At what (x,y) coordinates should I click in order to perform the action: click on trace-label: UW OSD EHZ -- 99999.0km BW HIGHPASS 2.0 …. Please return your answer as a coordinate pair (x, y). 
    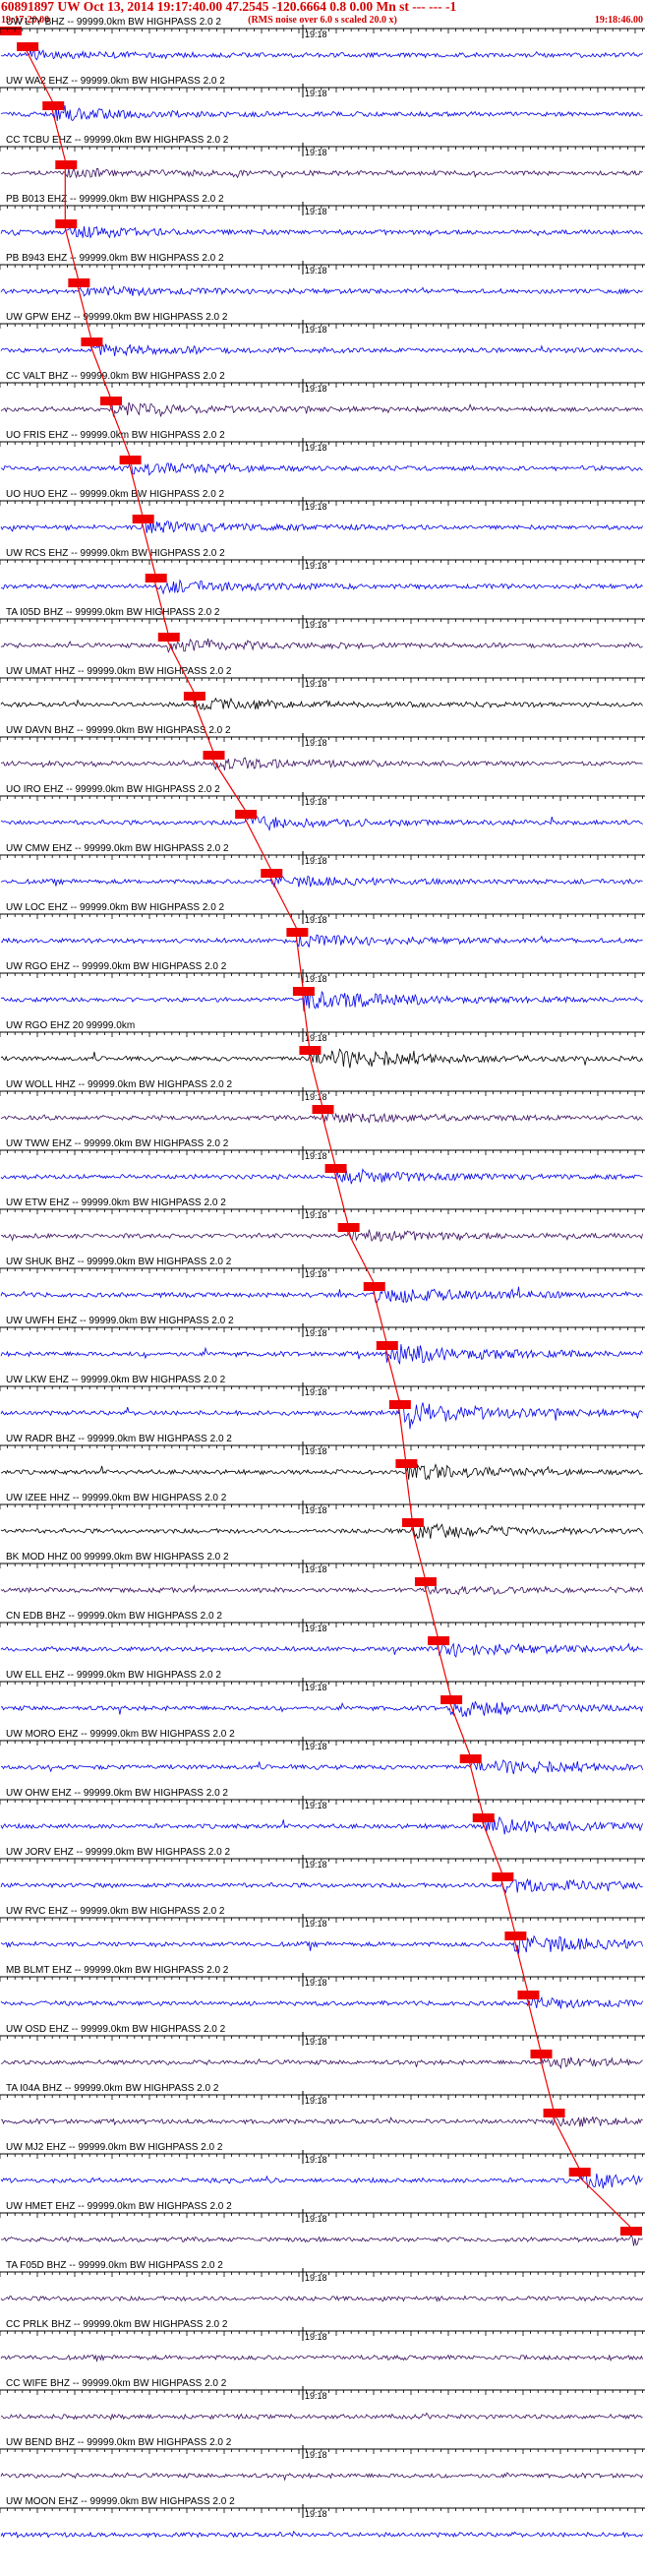
    Looking at the image, I should click on (116, 2030).